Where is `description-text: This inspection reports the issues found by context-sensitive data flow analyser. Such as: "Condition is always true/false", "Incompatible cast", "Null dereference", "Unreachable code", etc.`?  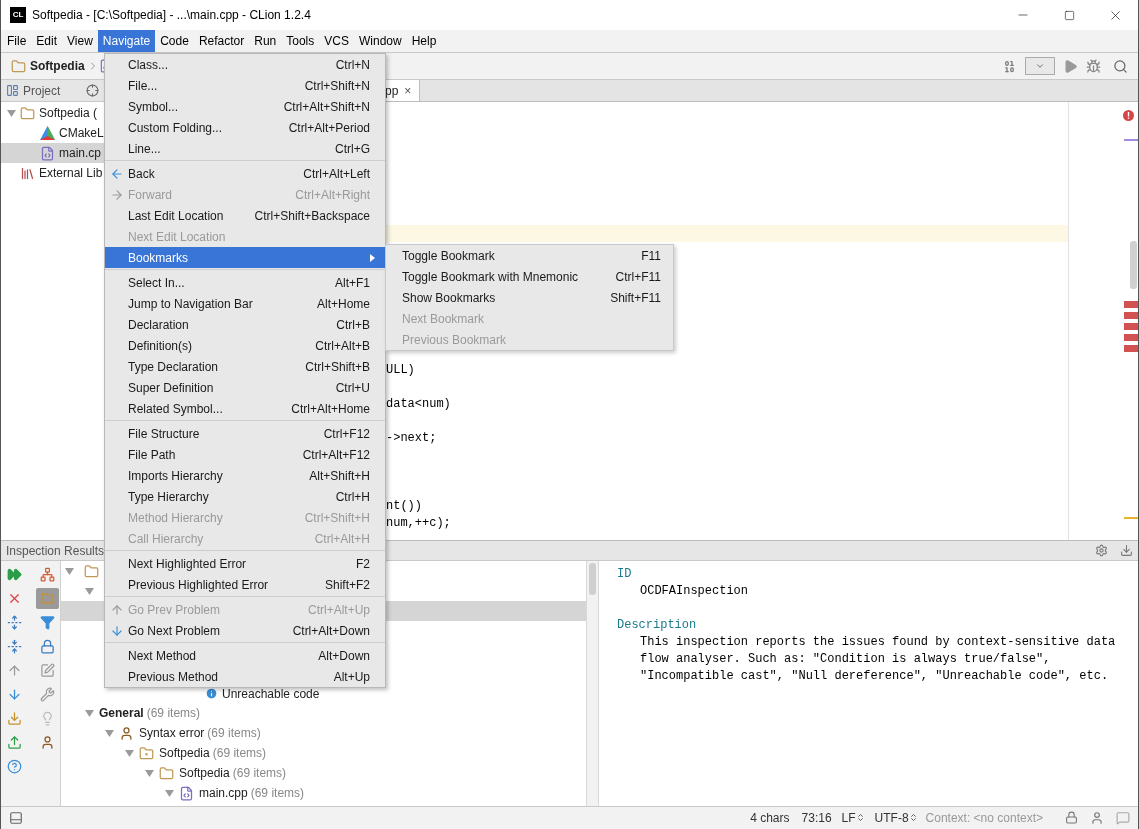
description-text: This inspection reports the issues found by context-sensitive data flow analyser. Such as: "Condition is always true/false", "Incompatible cast", "Null dereference", "Unreachable code", etc. is located at coordinates (878, 659).